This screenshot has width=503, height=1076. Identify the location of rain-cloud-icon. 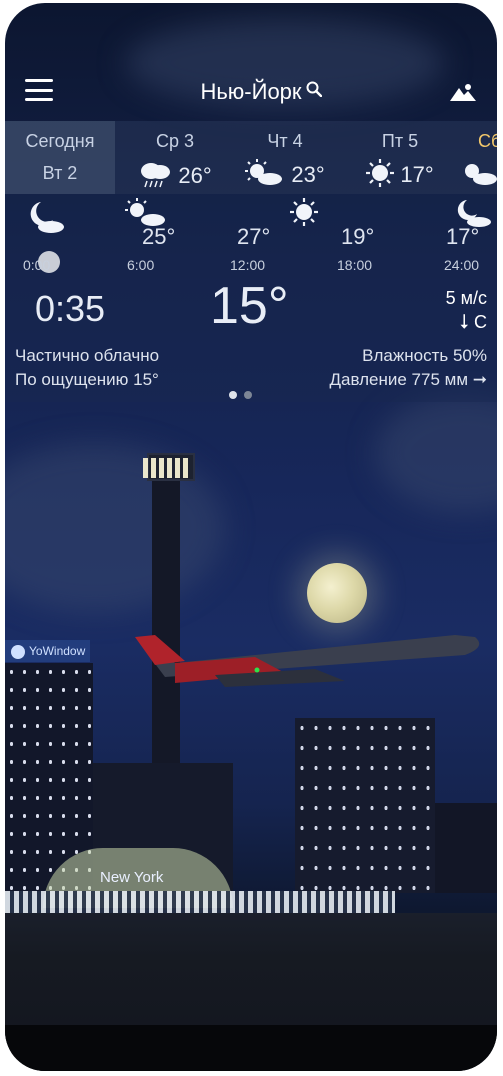
(155, 177).